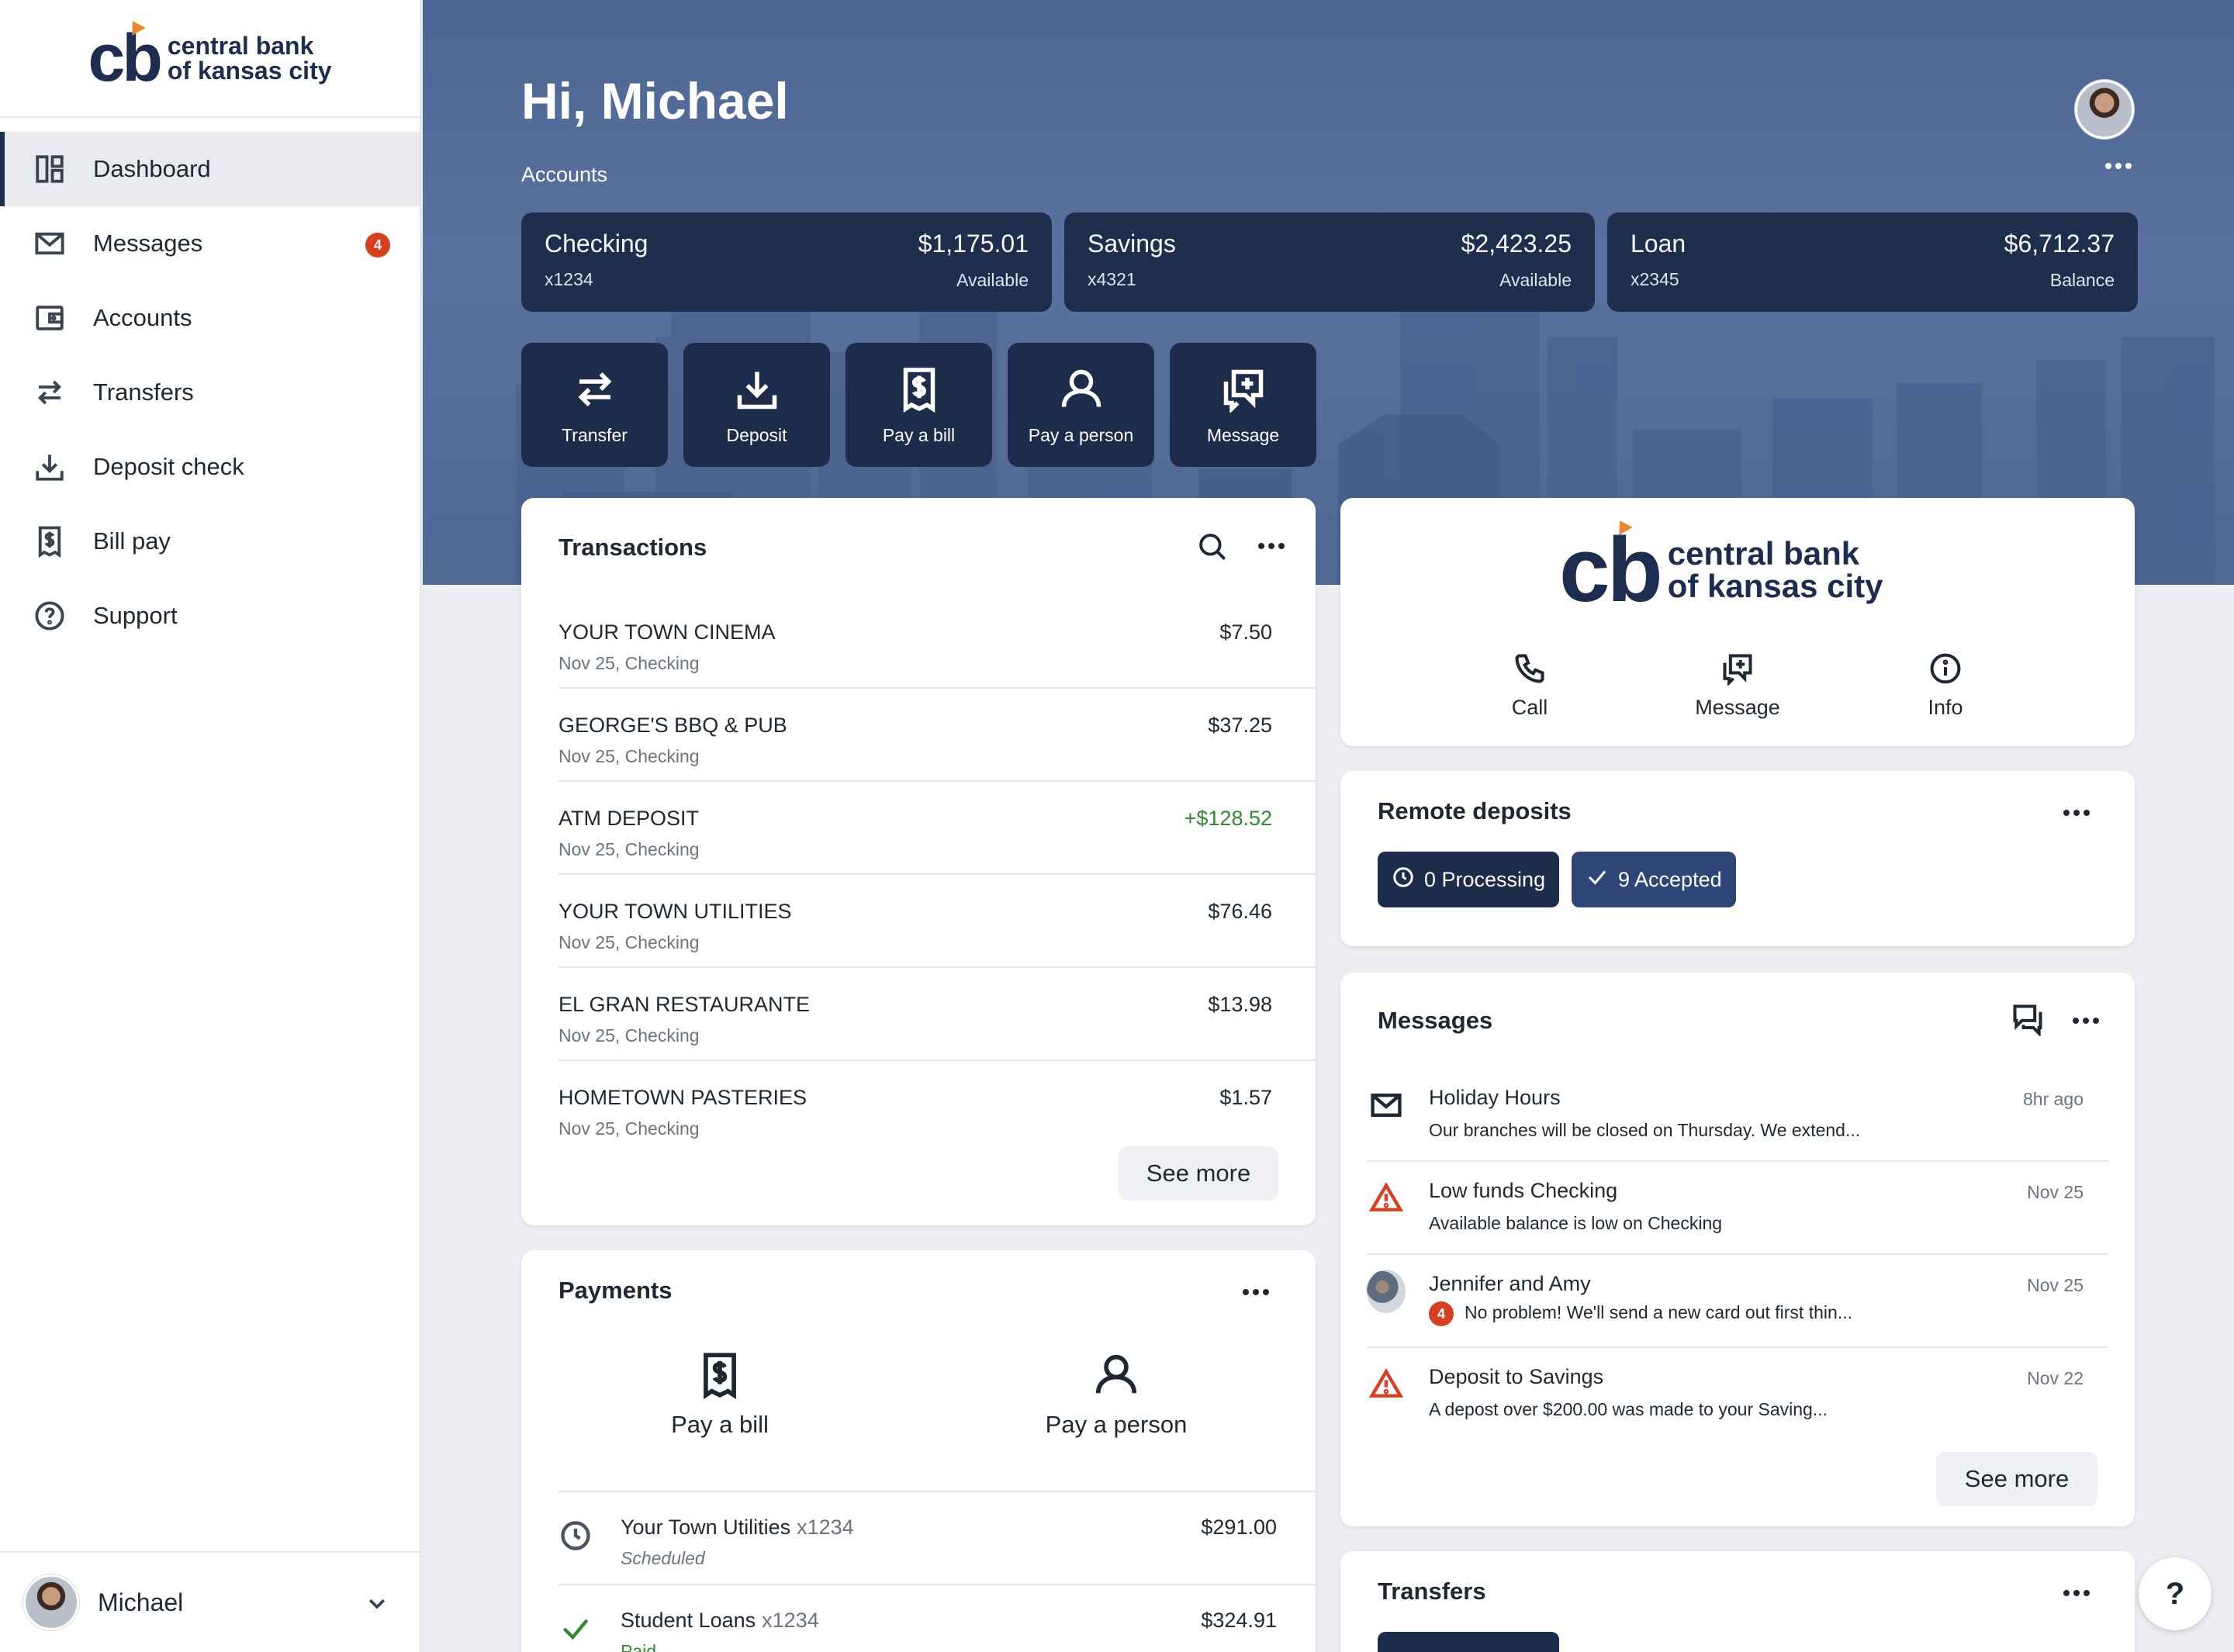  I want to click on group-avatar, so click(1386, 1291).